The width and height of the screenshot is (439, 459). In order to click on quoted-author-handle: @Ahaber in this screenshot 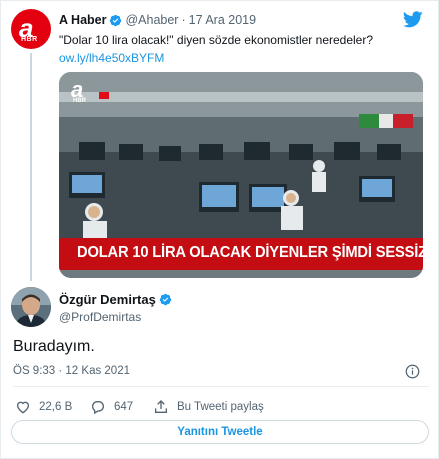, I will do `click(151, 20)`.